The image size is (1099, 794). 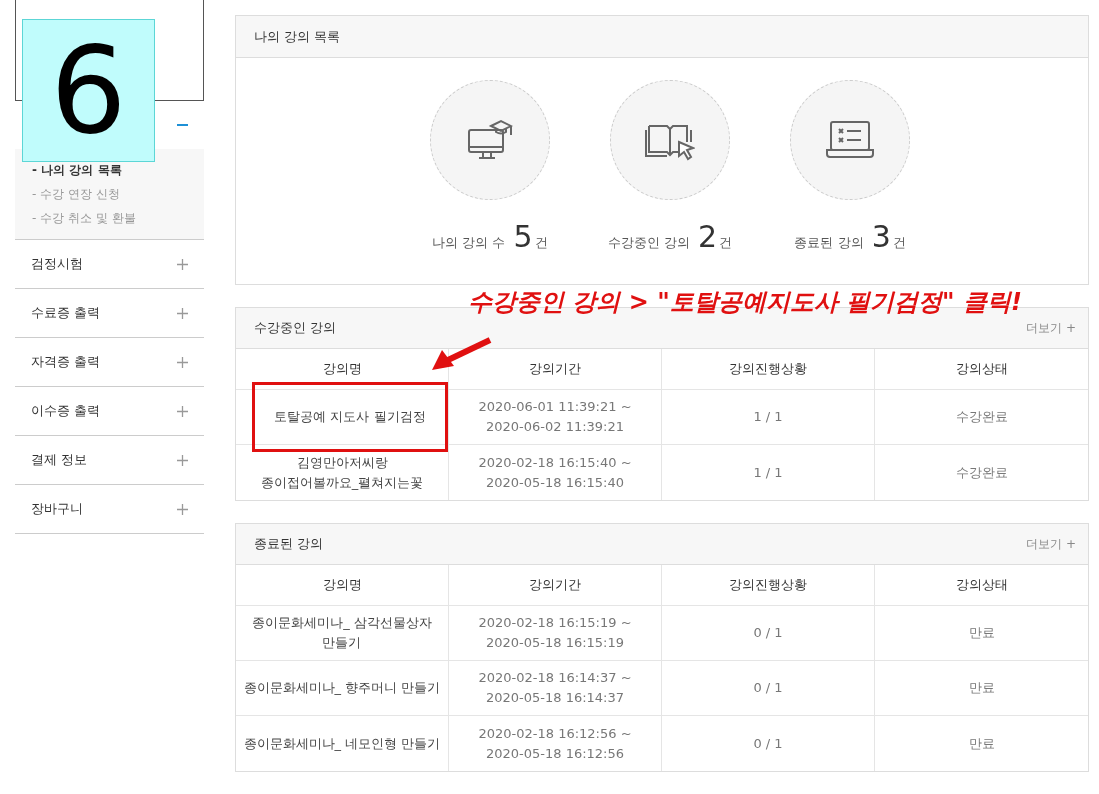 I want to click on sidebar-item-label: 수료증 출력, so click(x=66, y=313).